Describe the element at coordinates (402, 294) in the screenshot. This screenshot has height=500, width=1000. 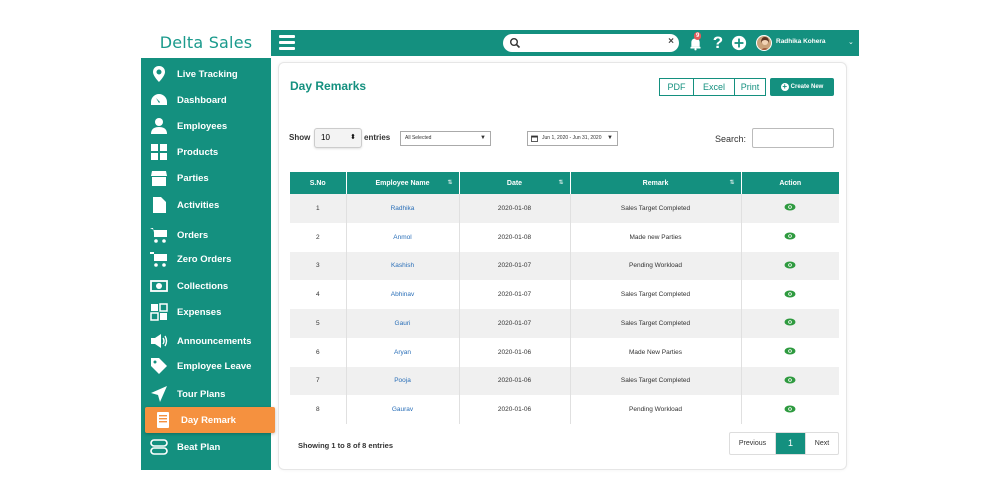
I see `cell-employee-link: Abhinav` at that location.